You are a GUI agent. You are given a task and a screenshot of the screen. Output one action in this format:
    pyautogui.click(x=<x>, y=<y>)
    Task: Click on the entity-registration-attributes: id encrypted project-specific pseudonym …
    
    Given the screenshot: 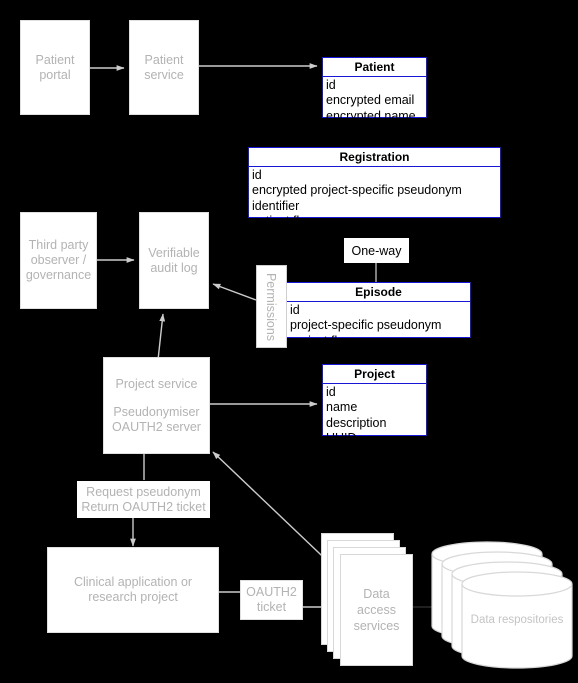 What is the action you would take?
    pyautogui.click(x=374, y=199)
    